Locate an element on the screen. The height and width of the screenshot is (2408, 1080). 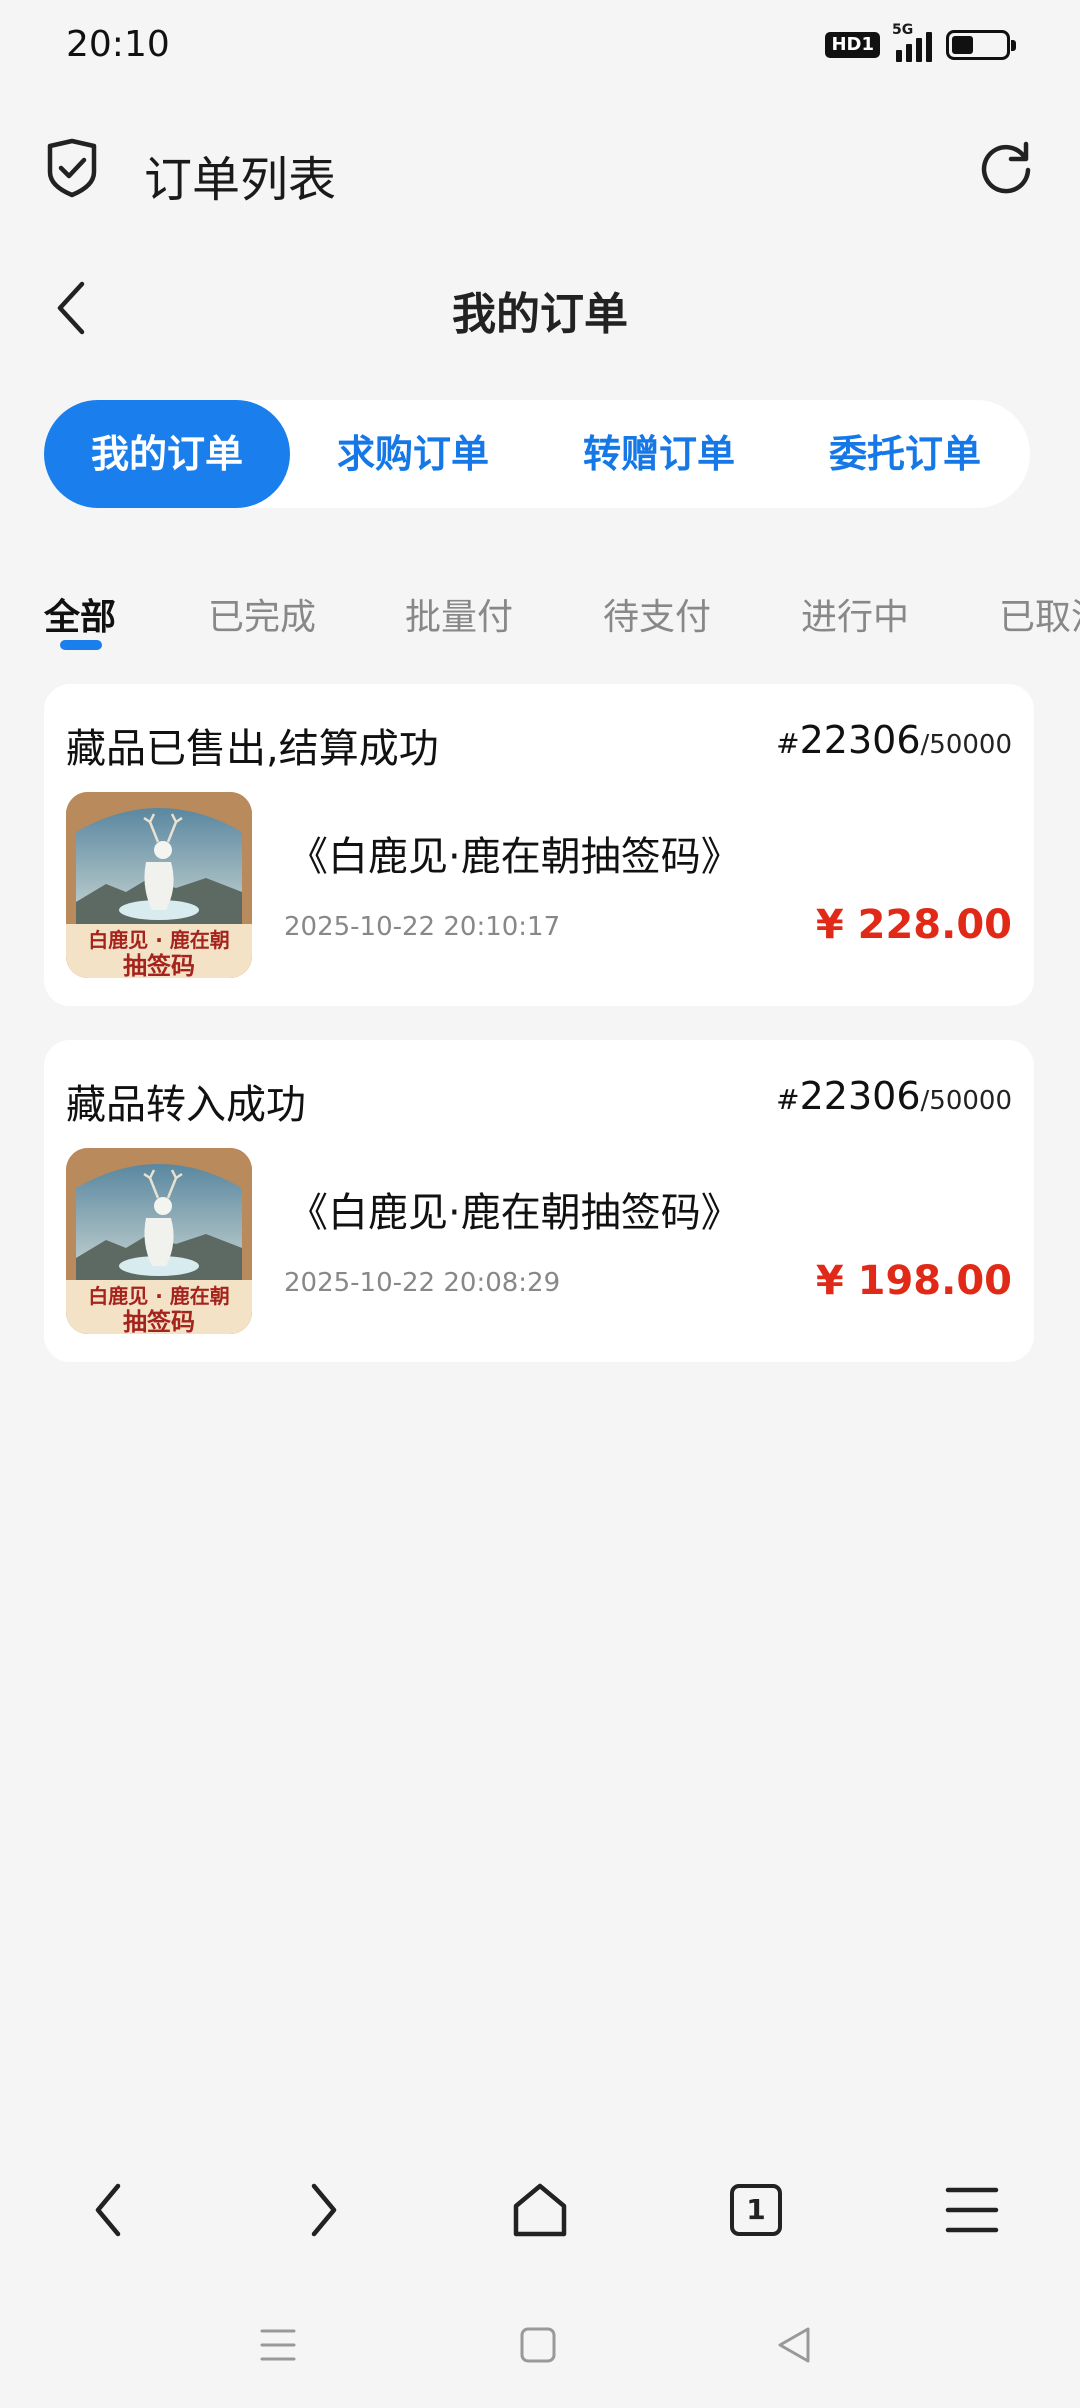
order-status: 藏品已售出,结算成功 is located at coordinates (252, 749).